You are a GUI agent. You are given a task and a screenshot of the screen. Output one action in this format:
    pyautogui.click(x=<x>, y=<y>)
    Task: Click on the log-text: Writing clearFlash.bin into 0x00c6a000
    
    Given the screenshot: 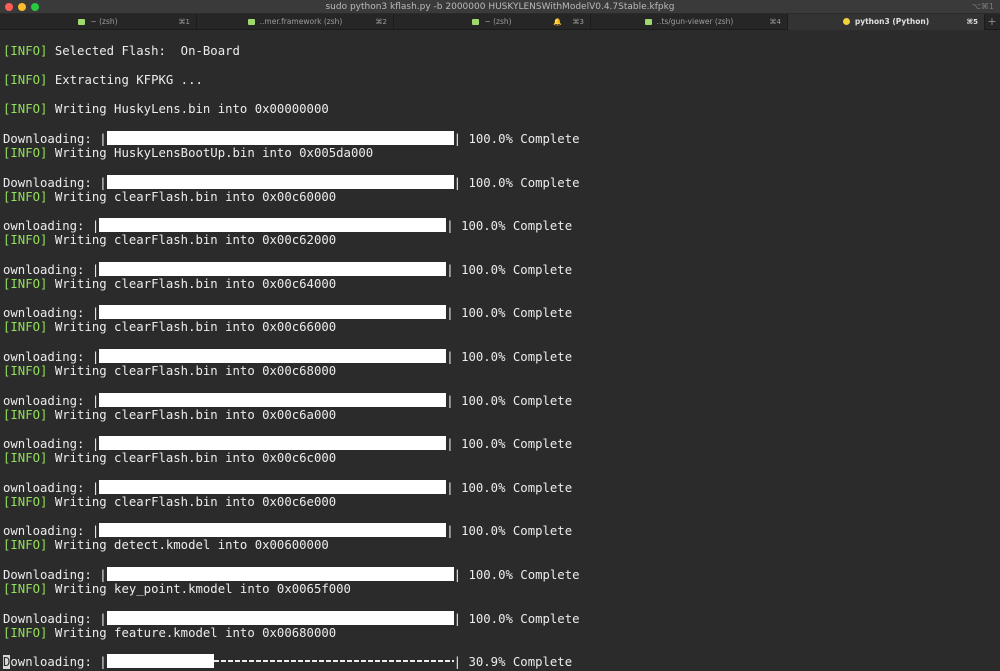 What is the action you would take?
    pyautogui.click(x=195, y=415)
    